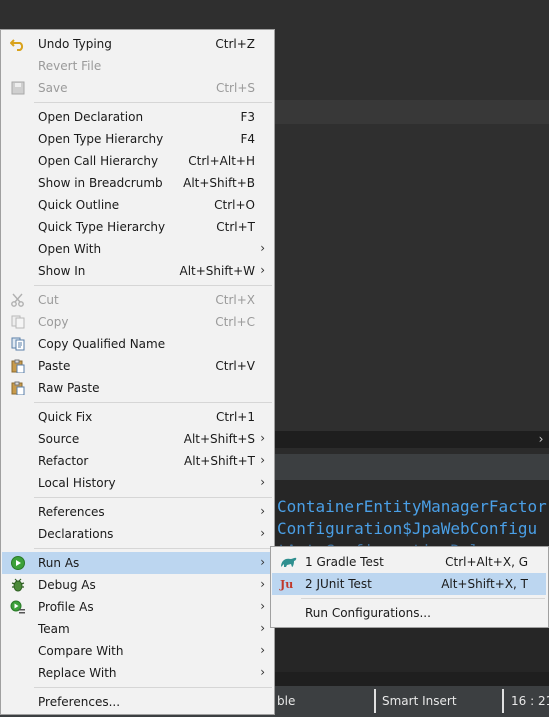  What do you see at coordinates (81, 651) in the screenshot?
I see `menu-label: Compare With` at bounding box center [81, 651].